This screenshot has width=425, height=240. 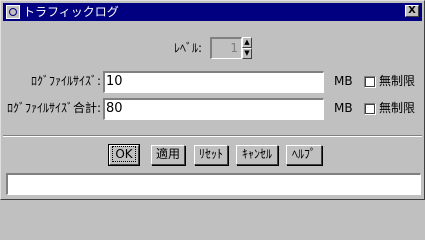 I want to click on apply-button: 適用, so click(x=168, y=155).